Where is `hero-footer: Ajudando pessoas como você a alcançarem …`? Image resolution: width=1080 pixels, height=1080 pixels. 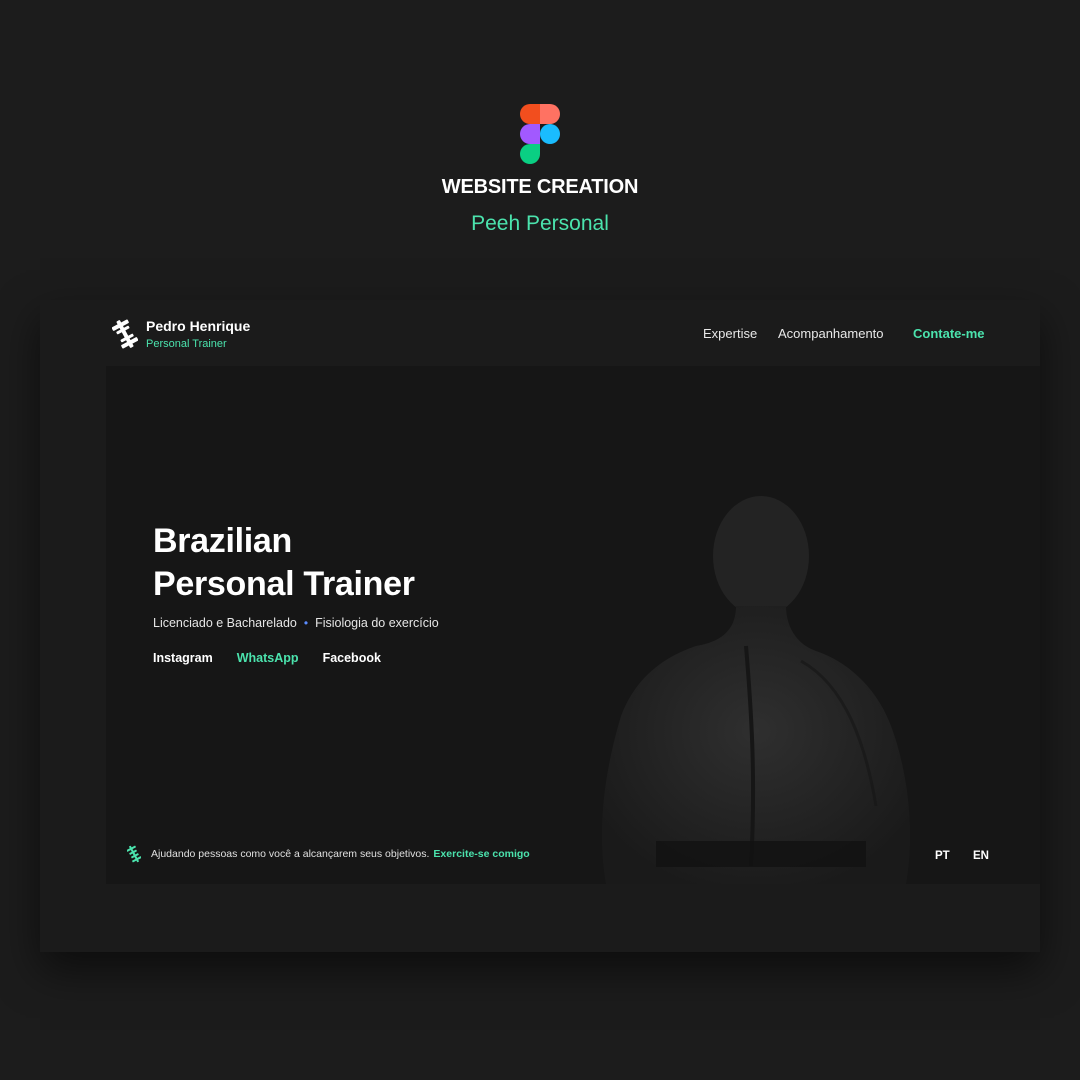 hero-footer: Ajudando pessoas como você a alcançarem … is located at coordinates (328, 854).